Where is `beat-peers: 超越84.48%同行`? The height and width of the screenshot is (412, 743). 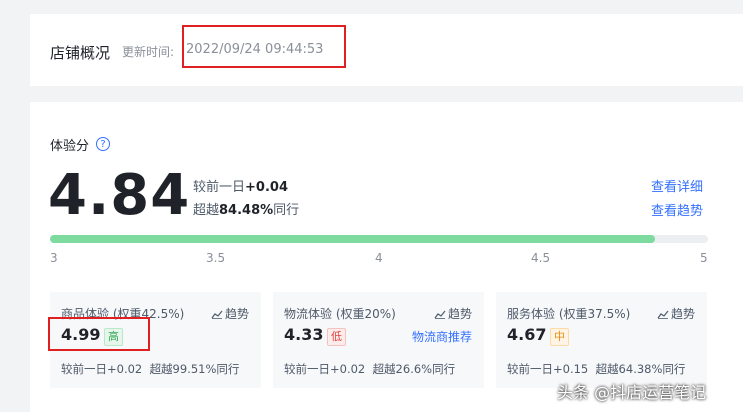
beat-peers: 超越84.48%同行 is located at coordinates (246, 208).